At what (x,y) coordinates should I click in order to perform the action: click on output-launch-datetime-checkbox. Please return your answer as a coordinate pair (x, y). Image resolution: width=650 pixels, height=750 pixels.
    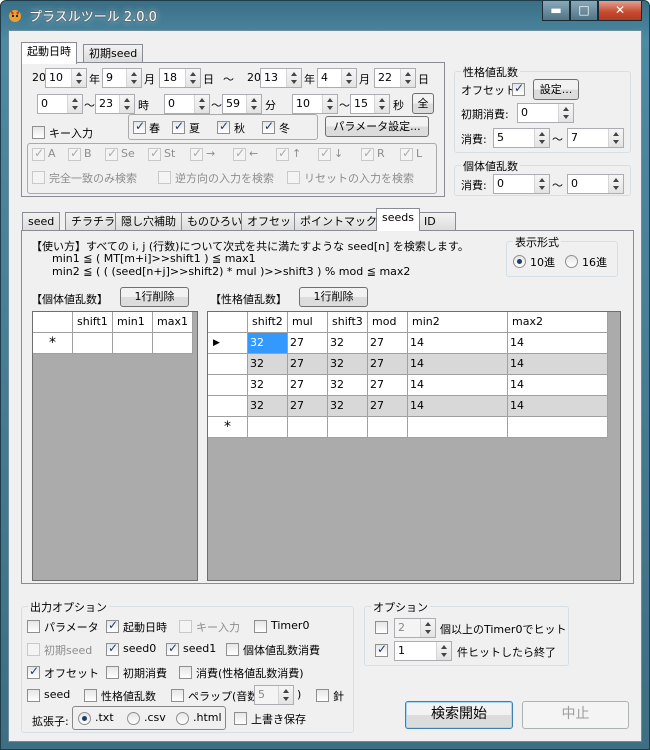
    Looking at the image, I should click on (112, 625).